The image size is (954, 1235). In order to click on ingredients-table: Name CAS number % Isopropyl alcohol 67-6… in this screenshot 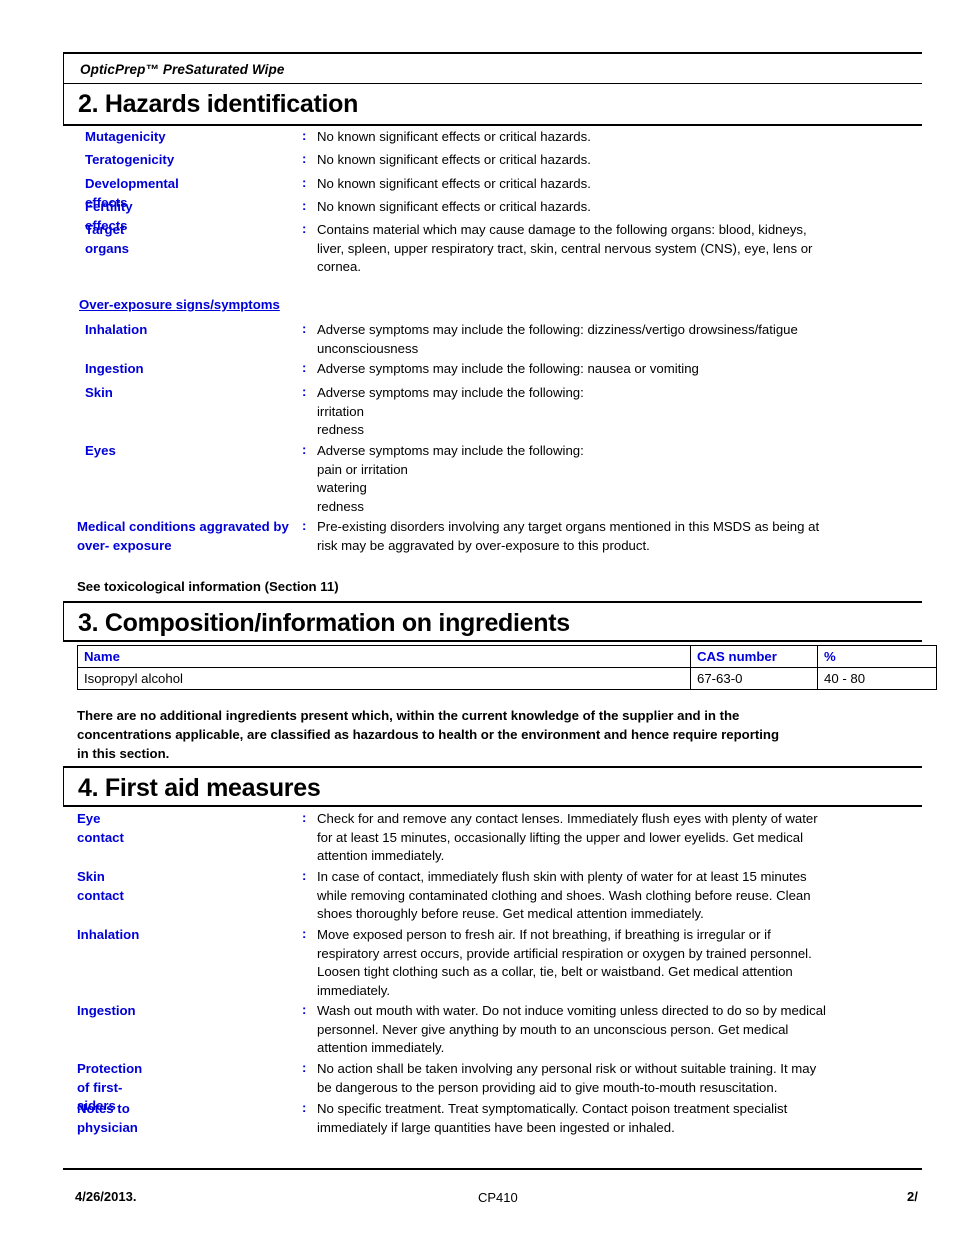, I will do `click(507, 667)`.